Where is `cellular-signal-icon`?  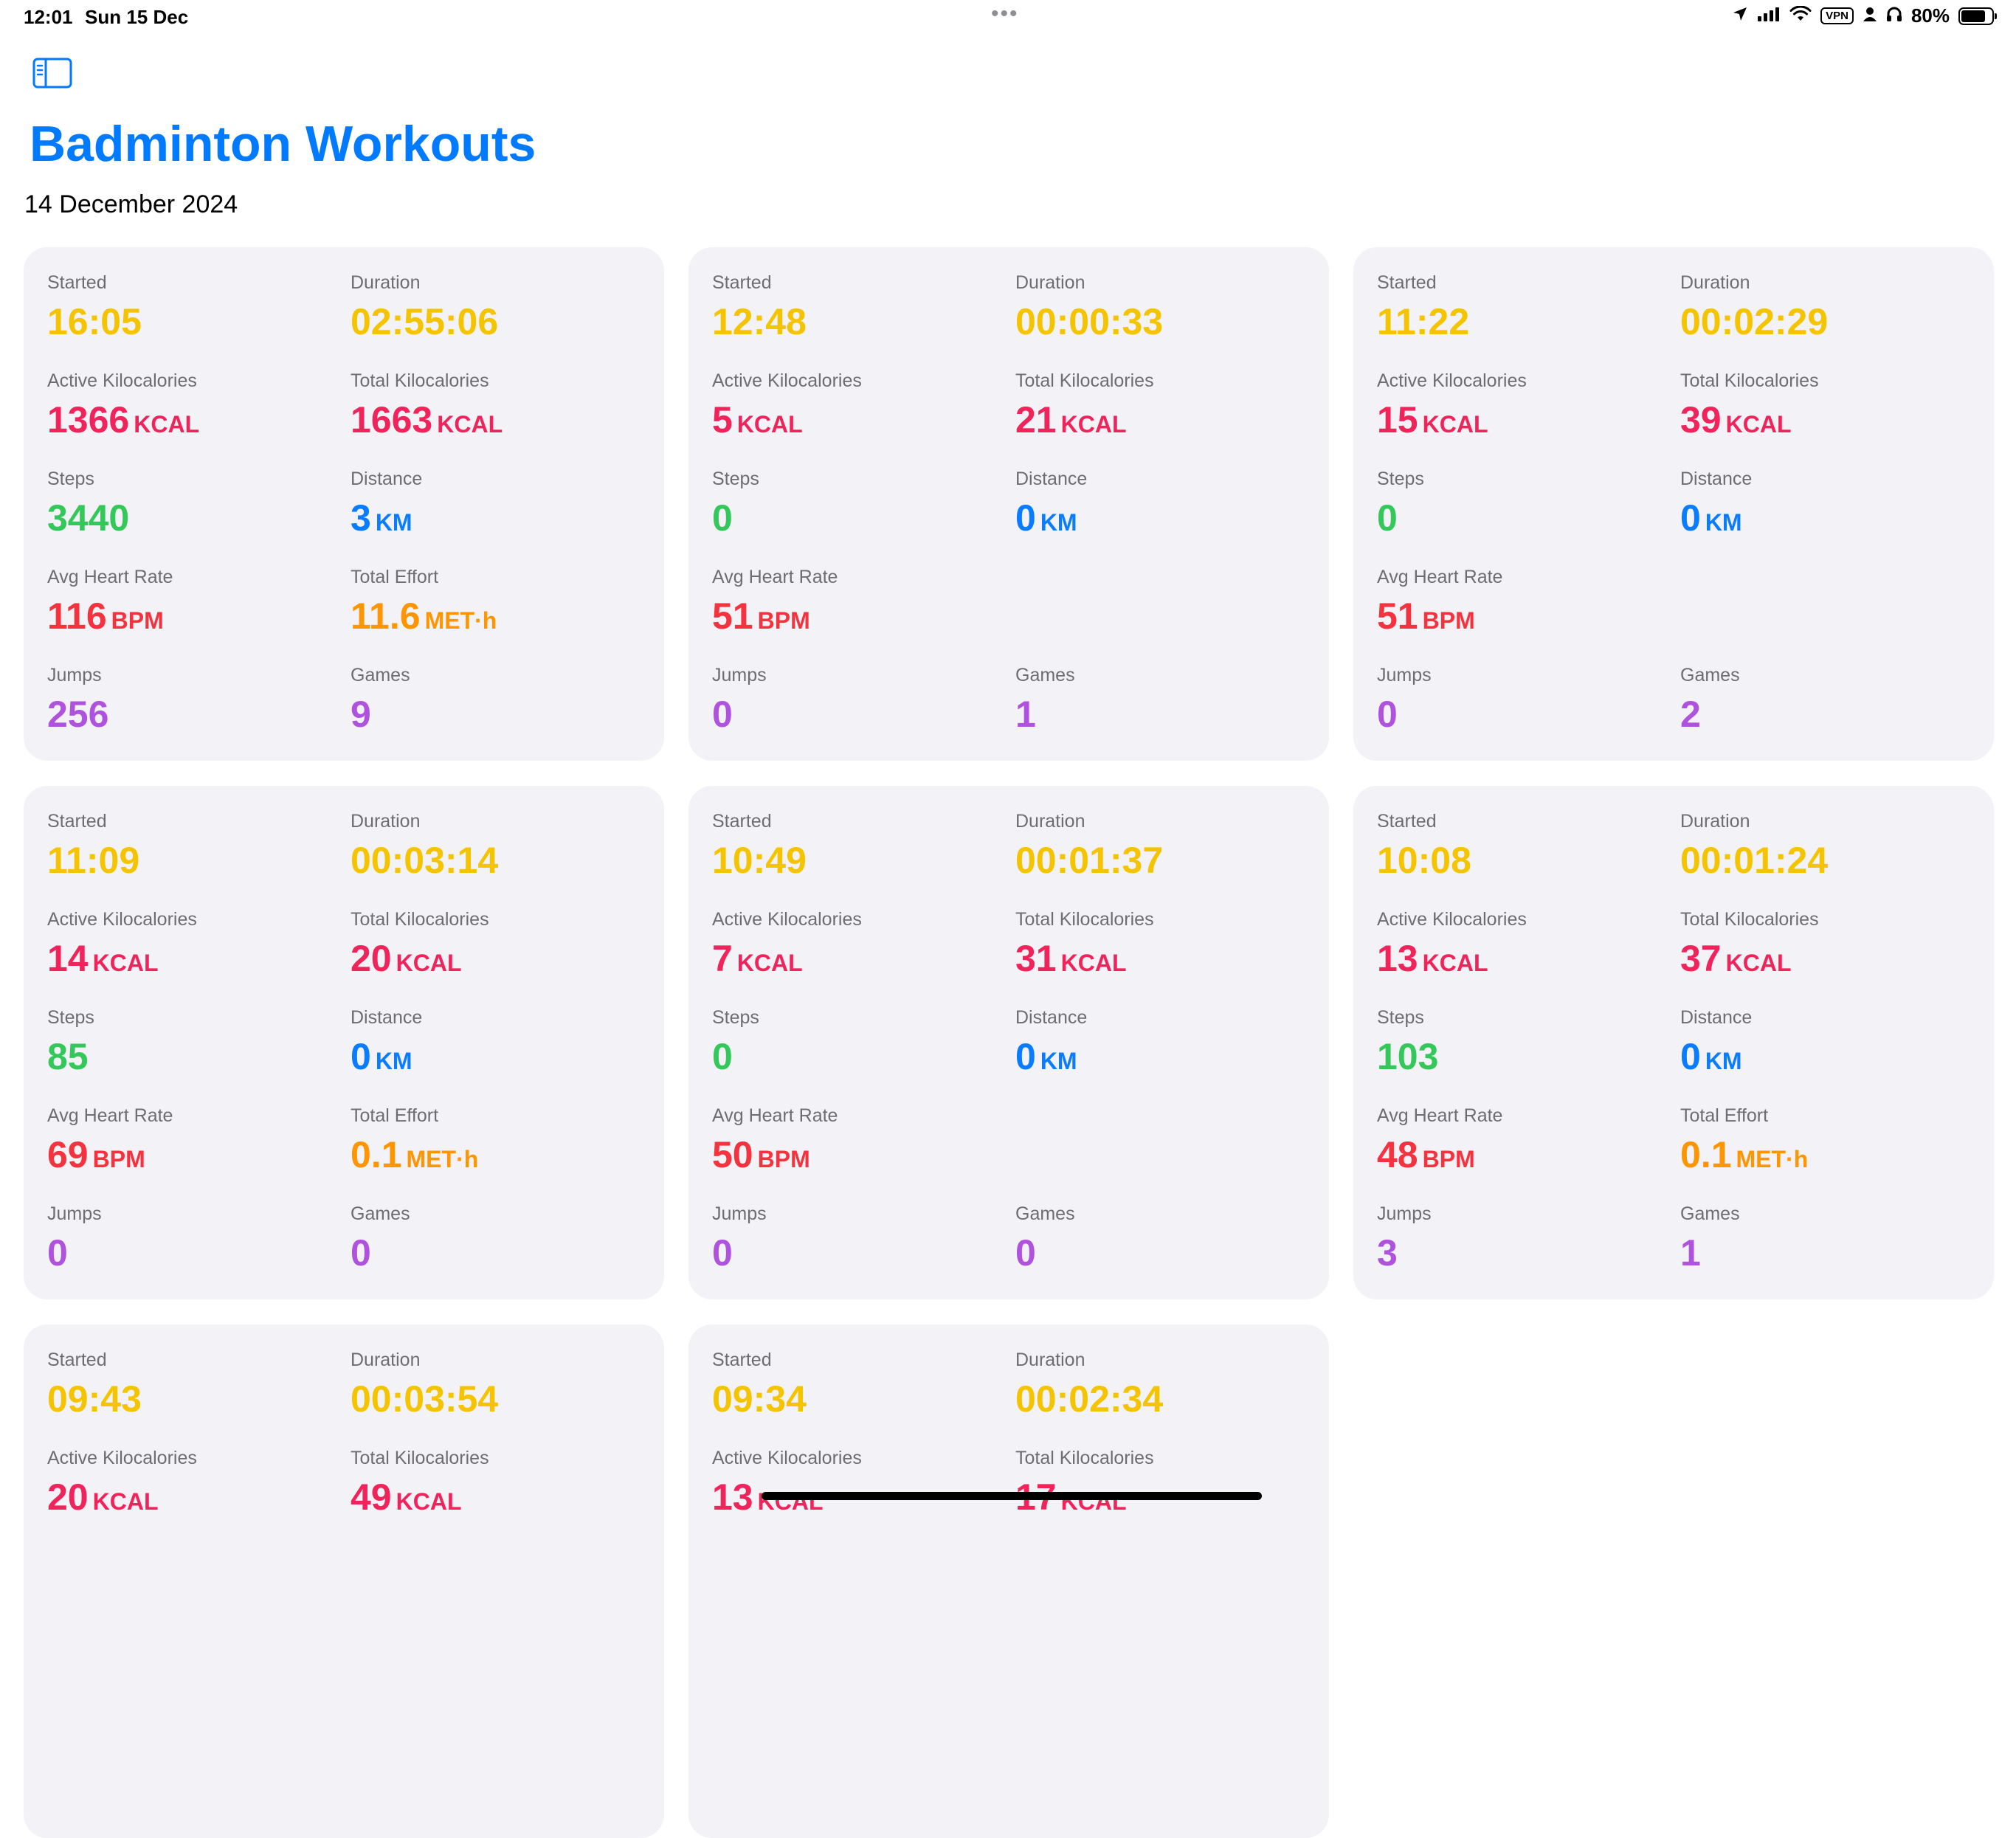
cellular-signal-icon is located at coordinates (1769, 16).